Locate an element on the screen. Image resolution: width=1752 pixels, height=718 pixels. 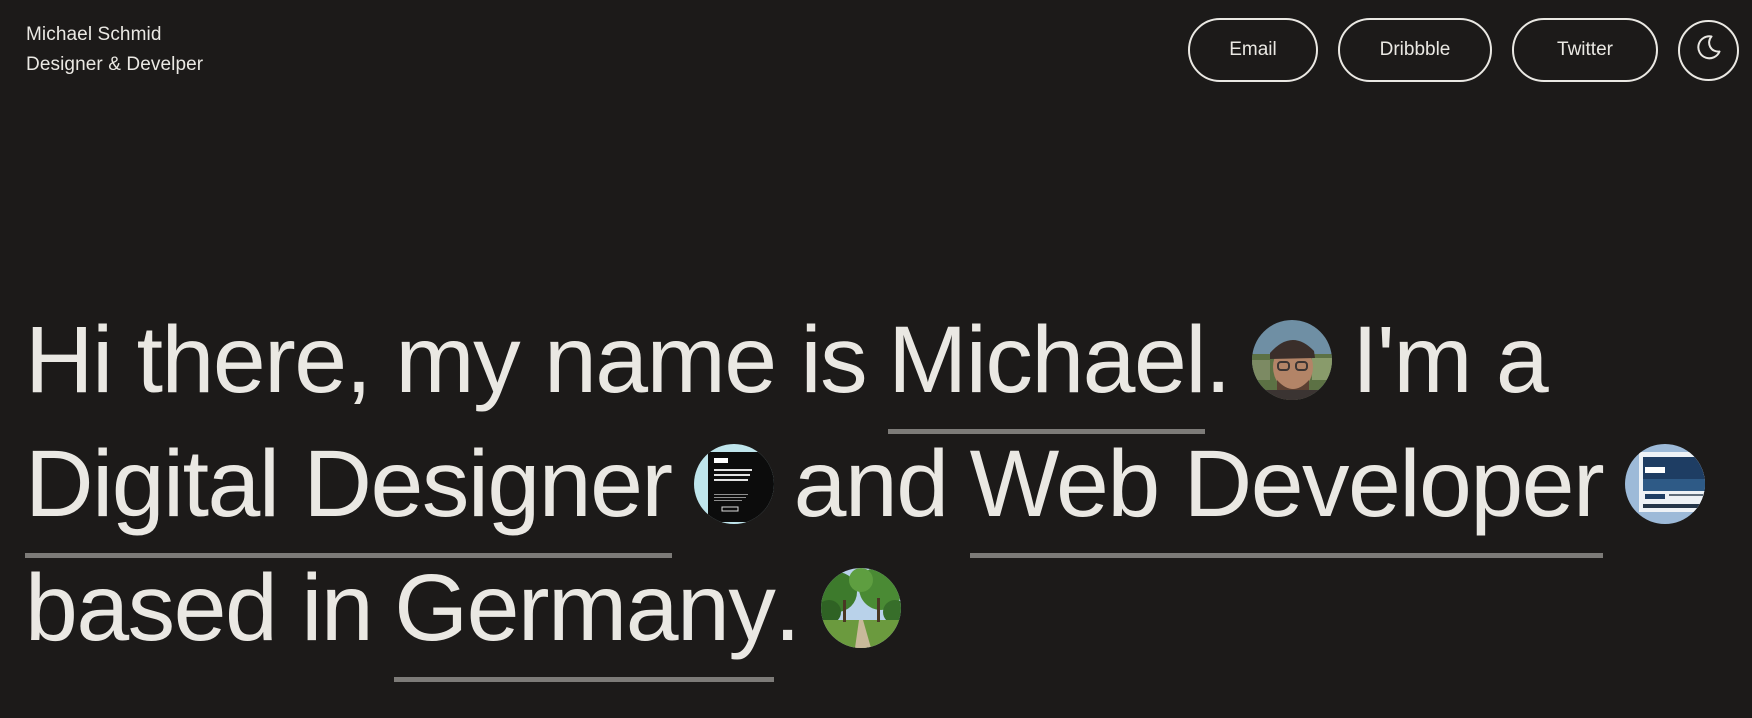
web-work-thumbnail is located at coordinates (1665, 484).